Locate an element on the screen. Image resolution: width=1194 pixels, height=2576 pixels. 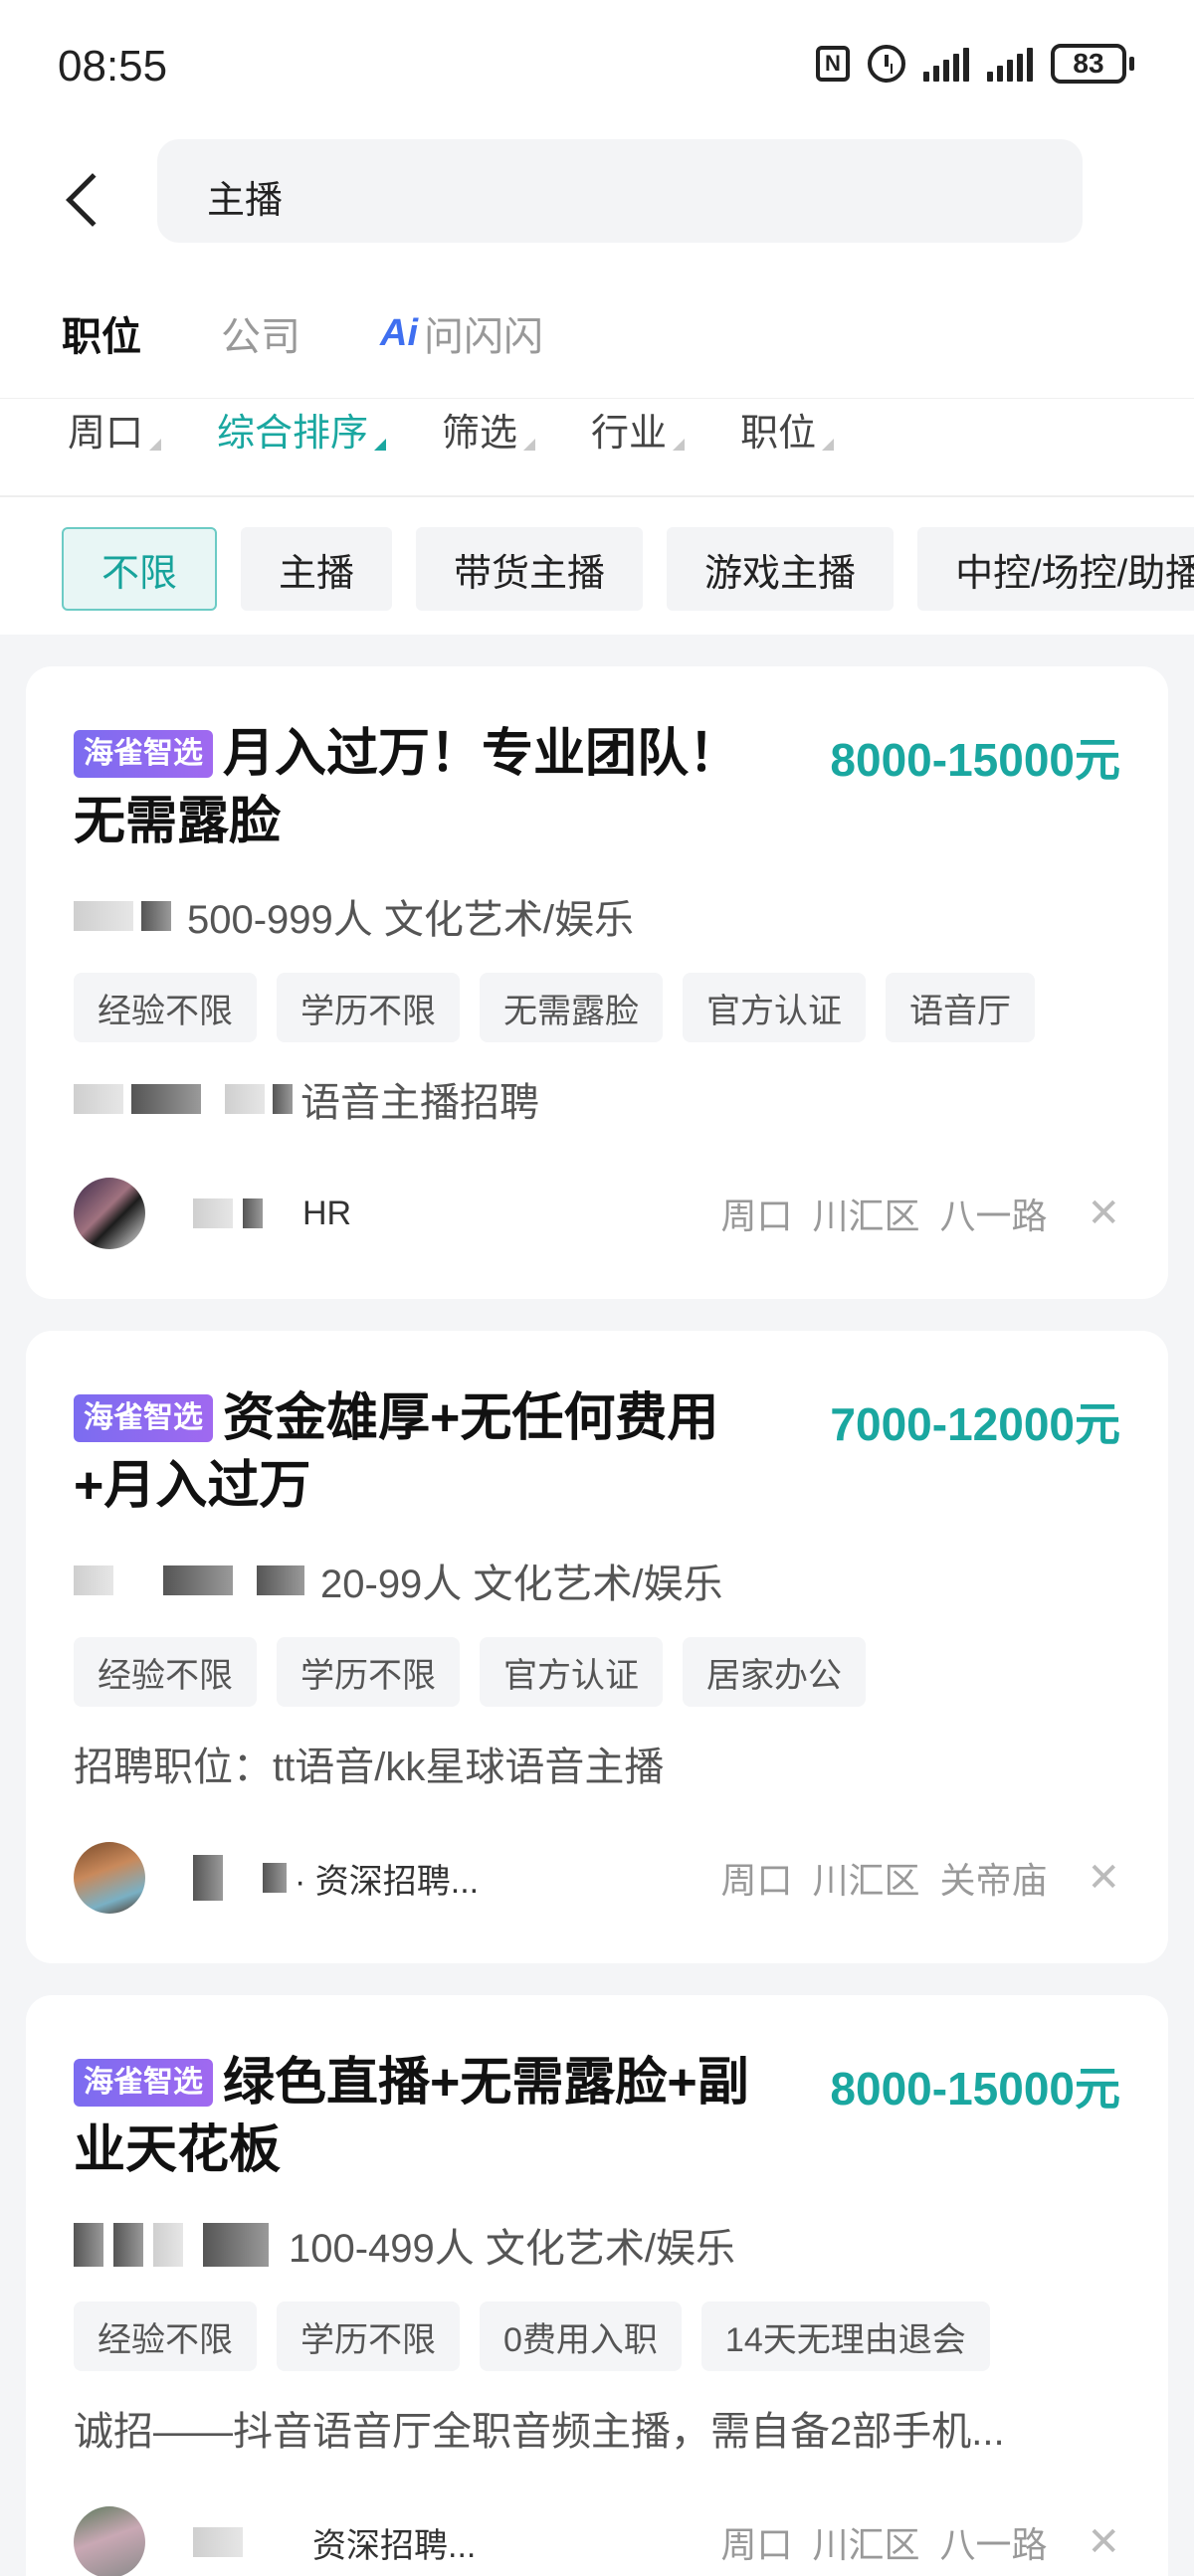
alarm-icon is located at coordinates (886, 64).